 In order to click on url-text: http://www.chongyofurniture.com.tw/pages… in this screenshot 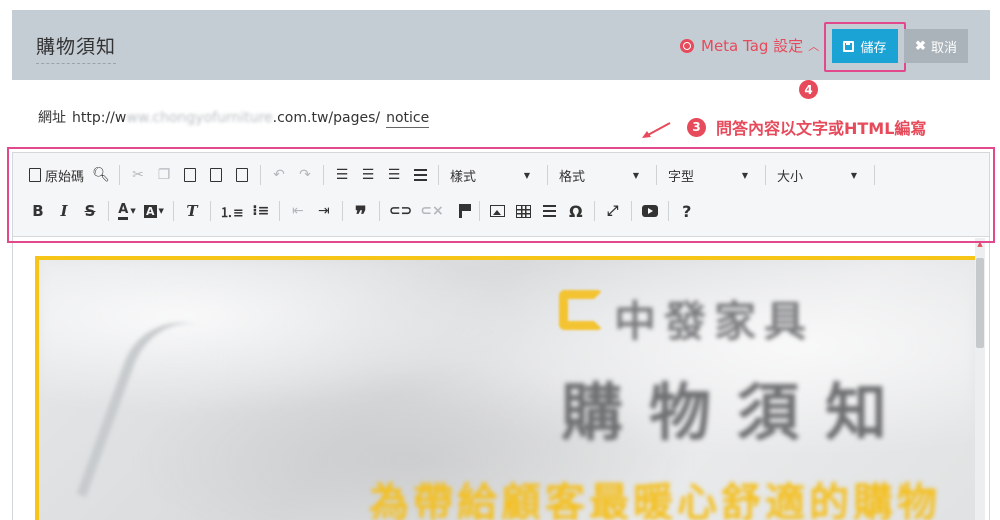, I will do `click(226, 118)`.